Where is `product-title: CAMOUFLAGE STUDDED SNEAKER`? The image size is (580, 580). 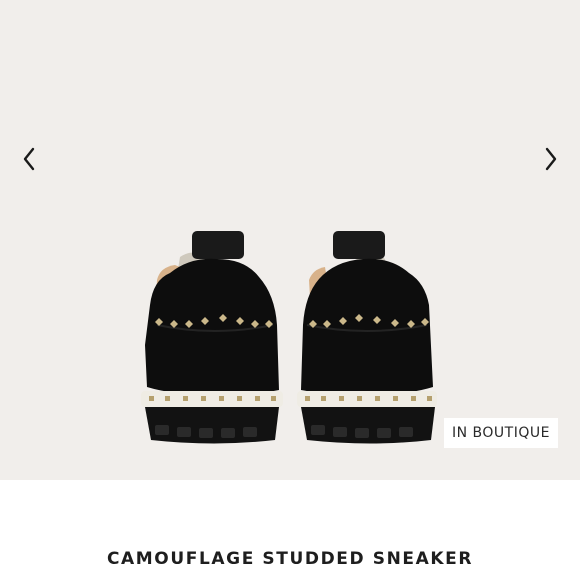
product-title: CAMOUFLAGE STUDDED SNEAKER is located at coordinates (290, 559).